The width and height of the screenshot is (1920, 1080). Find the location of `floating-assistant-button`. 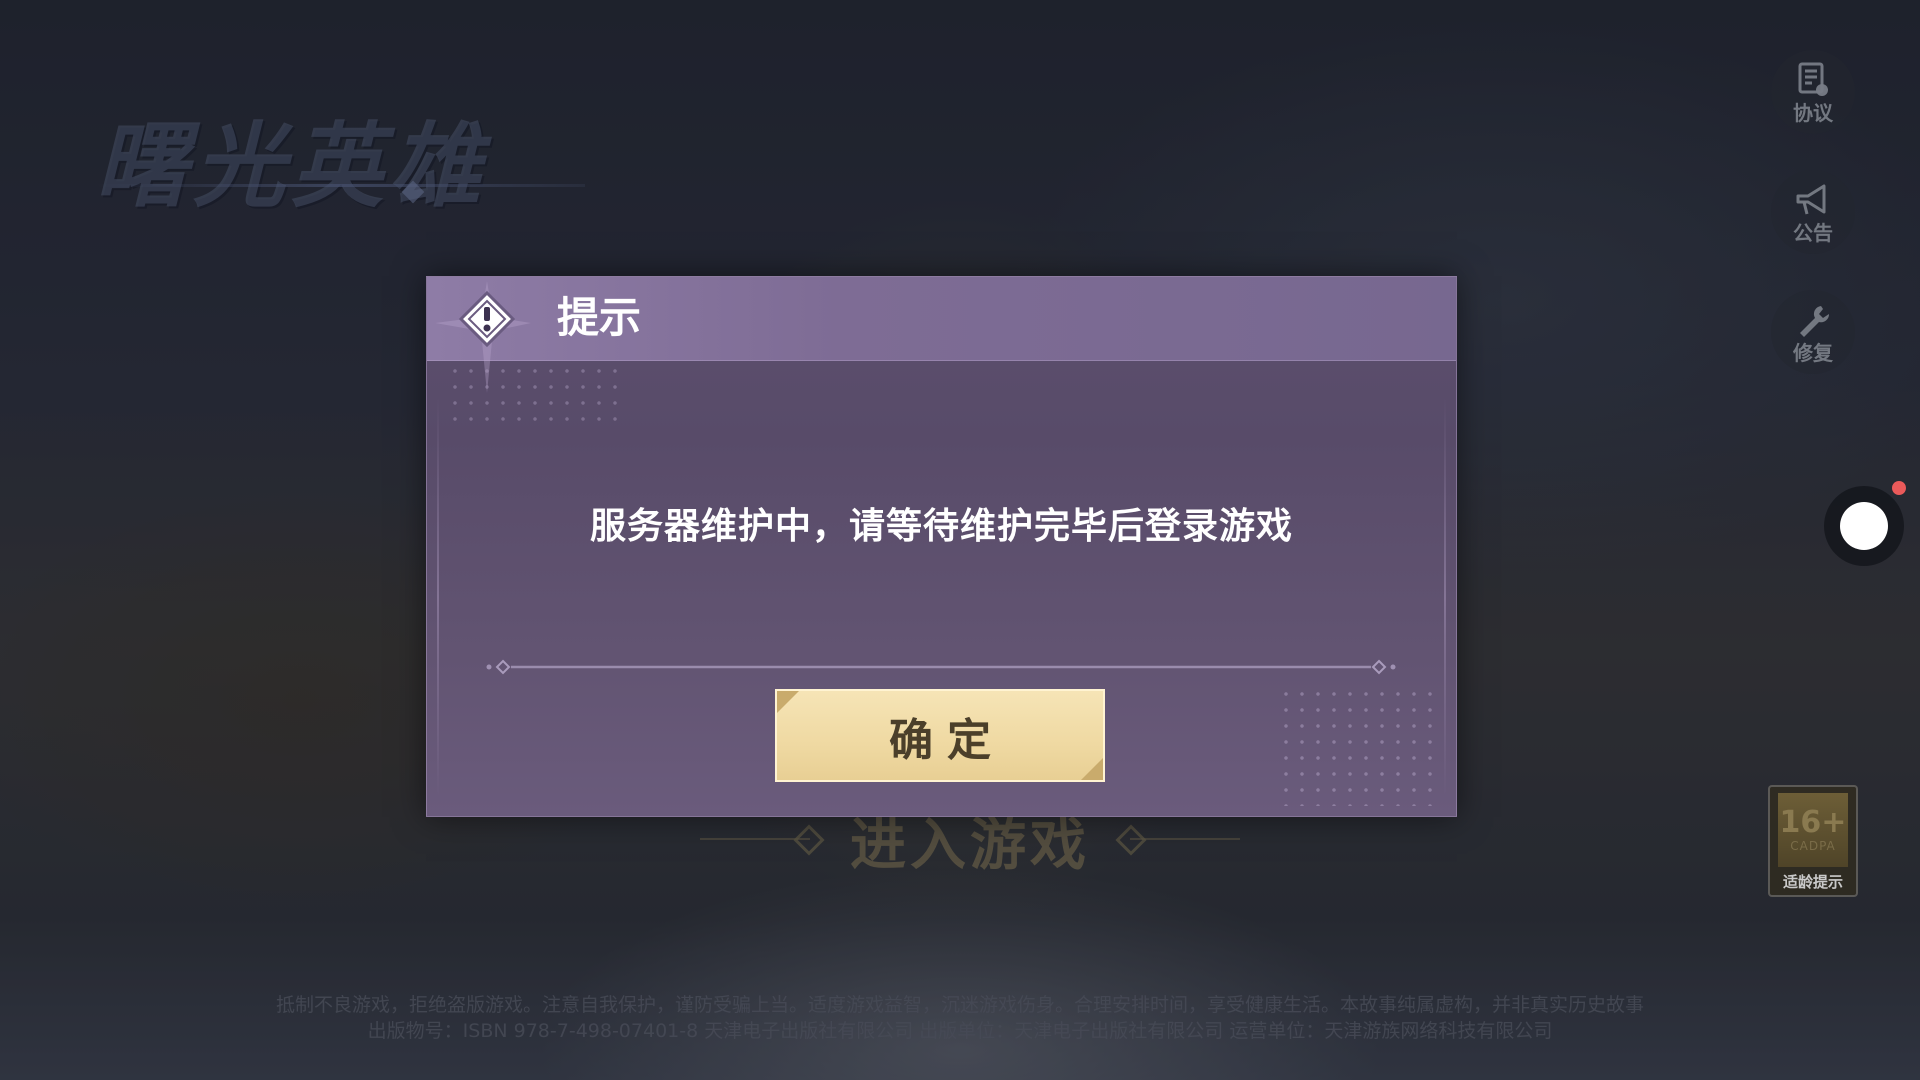

floating-assistant-button is located at coordinates (1864, 526).